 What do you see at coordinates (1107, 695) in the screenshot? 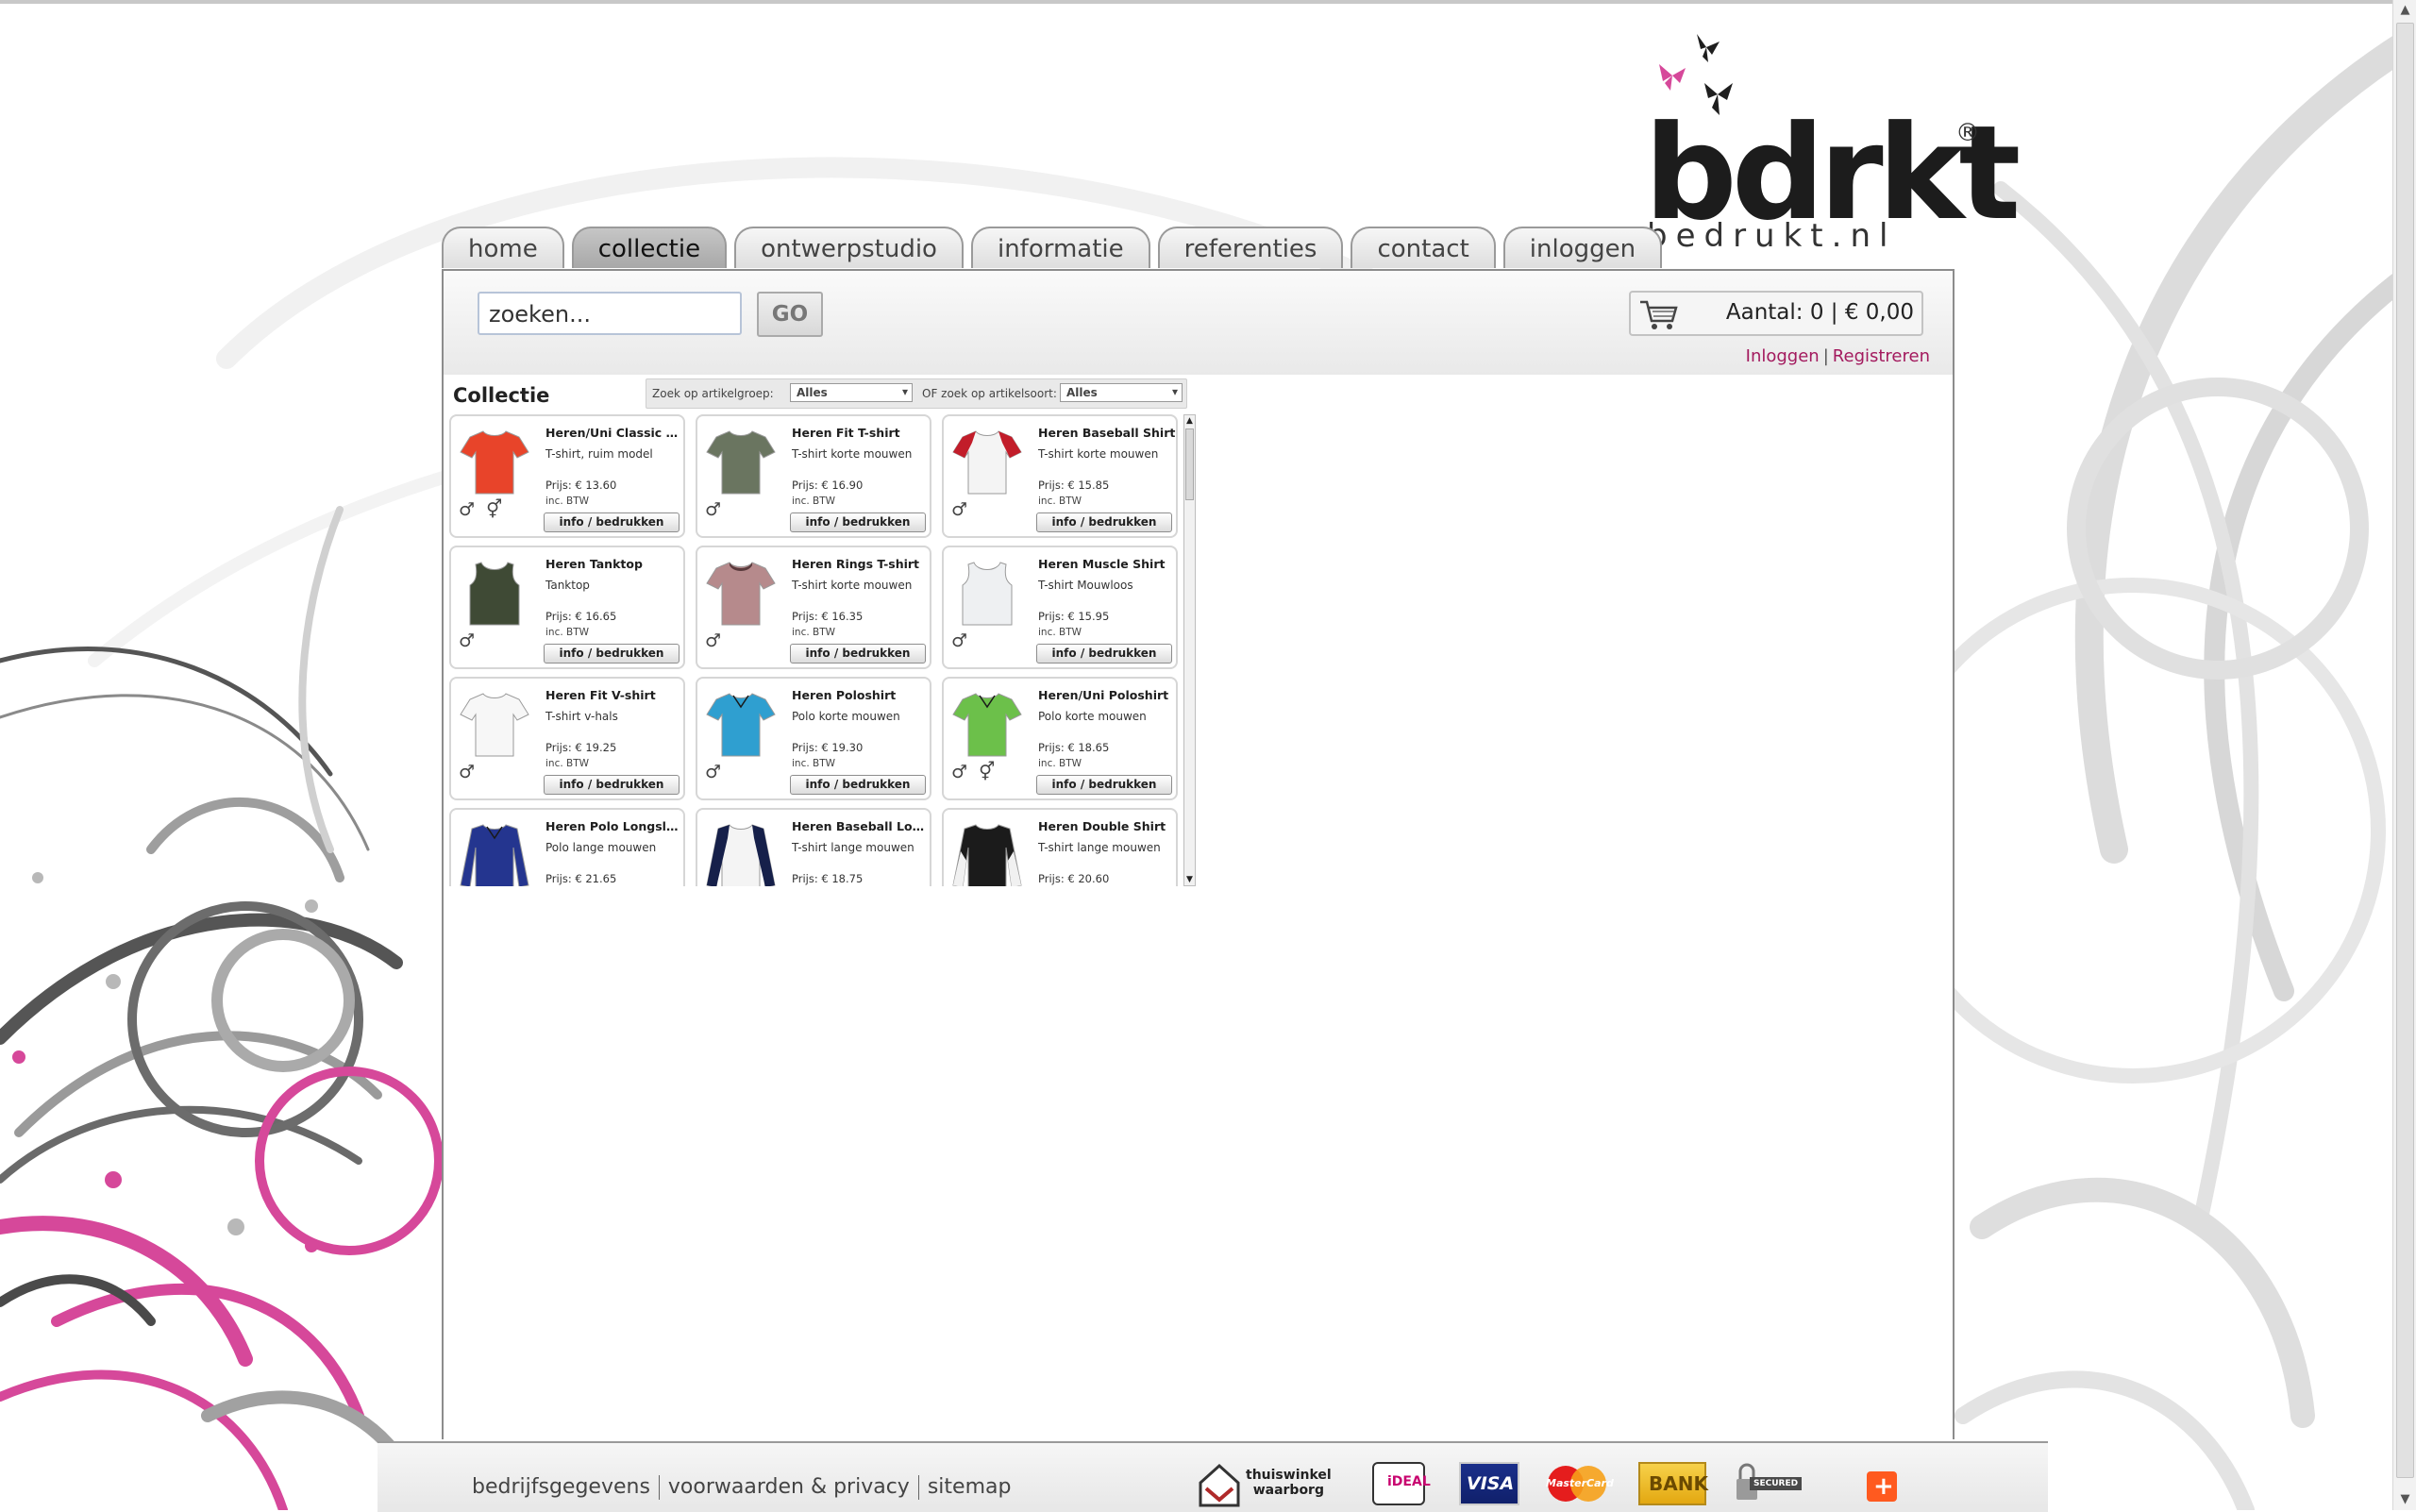
I see `product-name: Heren/Uni Poloshirt` at bounding box center [1107, 695].